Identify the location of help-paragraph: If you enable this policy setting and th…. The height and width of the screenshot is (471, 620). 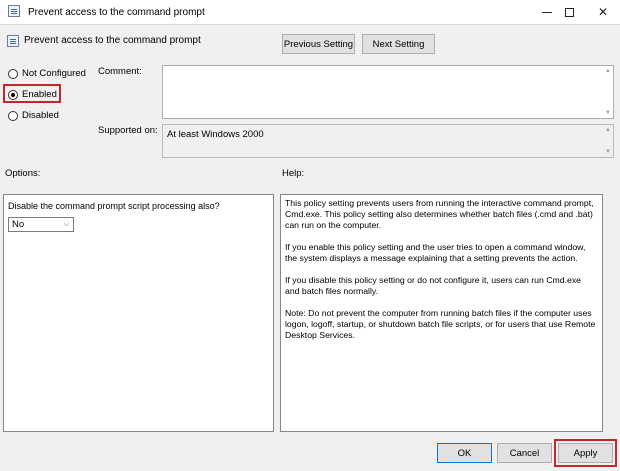
(435, 252).